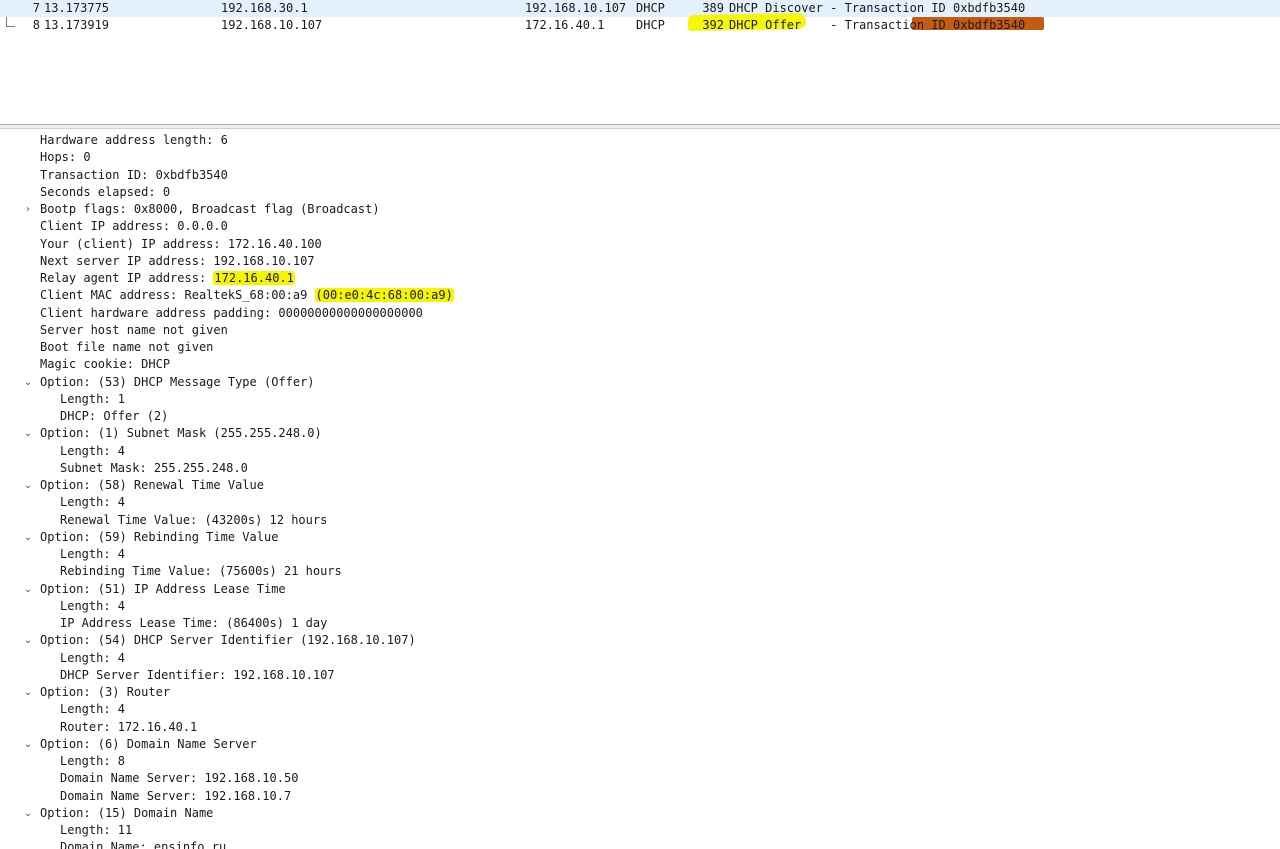  What do you see at coordinates (177, 382) in the screenshot?
I see `detail-option-53: Option: (53) DHCP Message Type (Offer)` at bounding box center [177, 382].